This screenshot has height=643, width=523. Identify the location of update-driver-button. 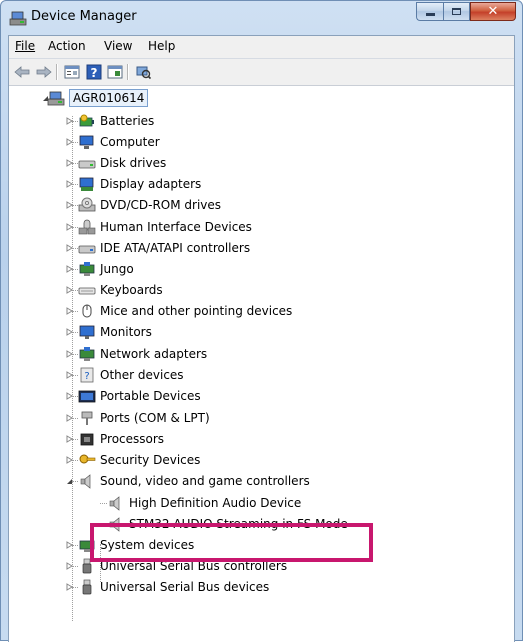
(115, 72).